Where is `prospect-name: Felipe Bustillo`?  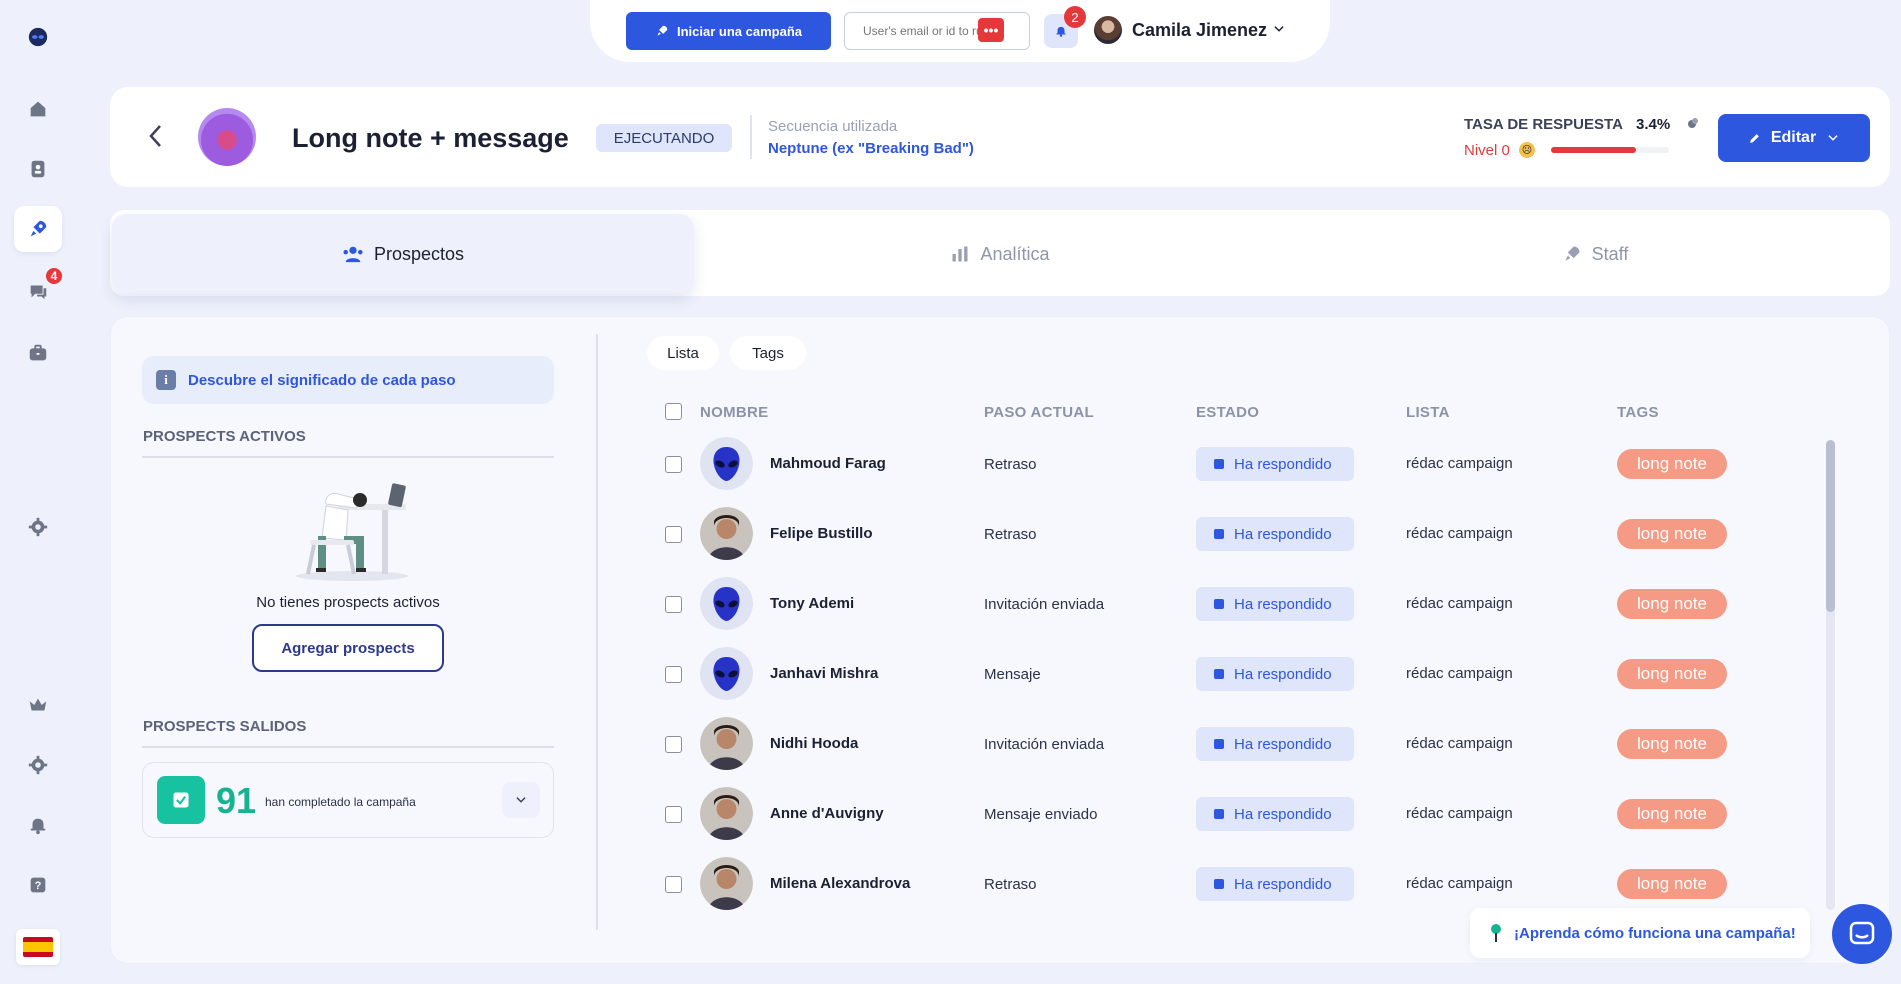 prospect-name: Felipe Bustillo is located at coordinates (821, 533).